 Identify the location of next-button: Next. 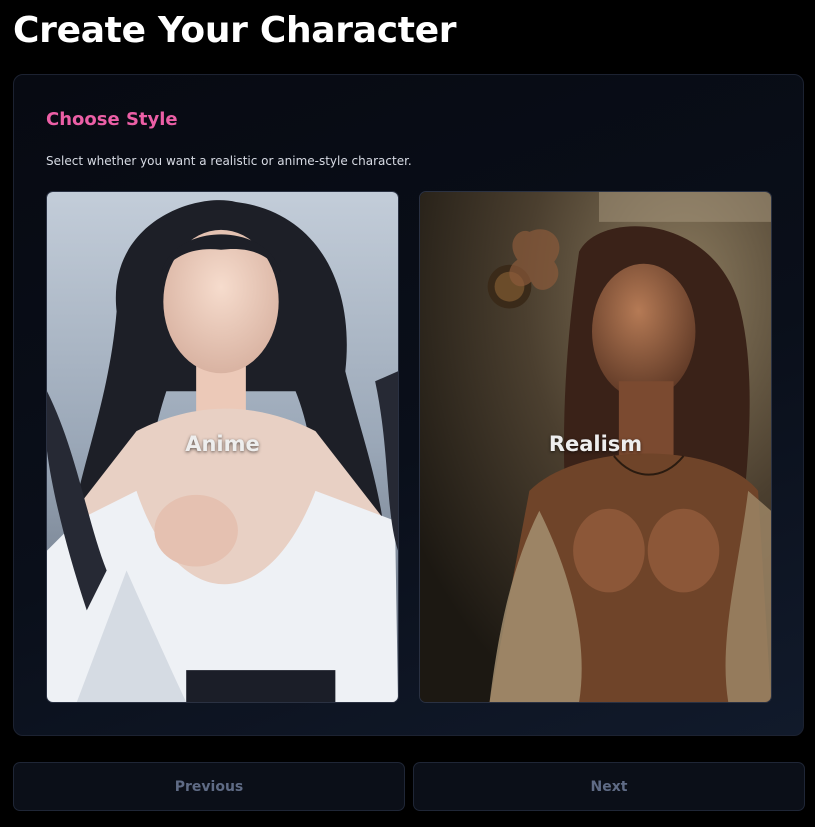
(609, 786).